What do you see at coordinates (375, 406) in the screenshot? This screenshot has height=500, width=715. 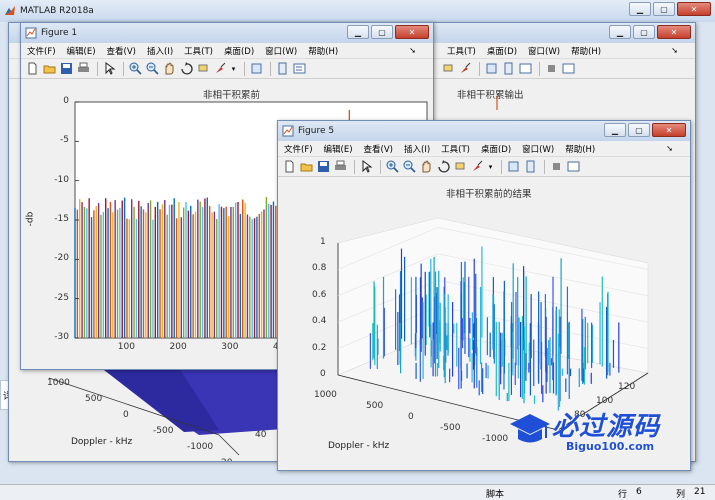 I see `x-tick-label: 500` at bounding box center [375, 406].